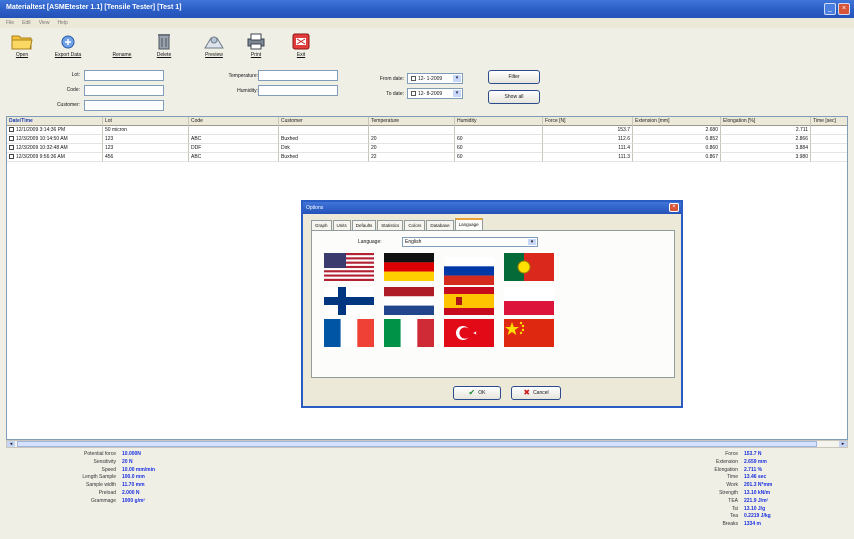  I want to click on china-flag, so click(529, 333).